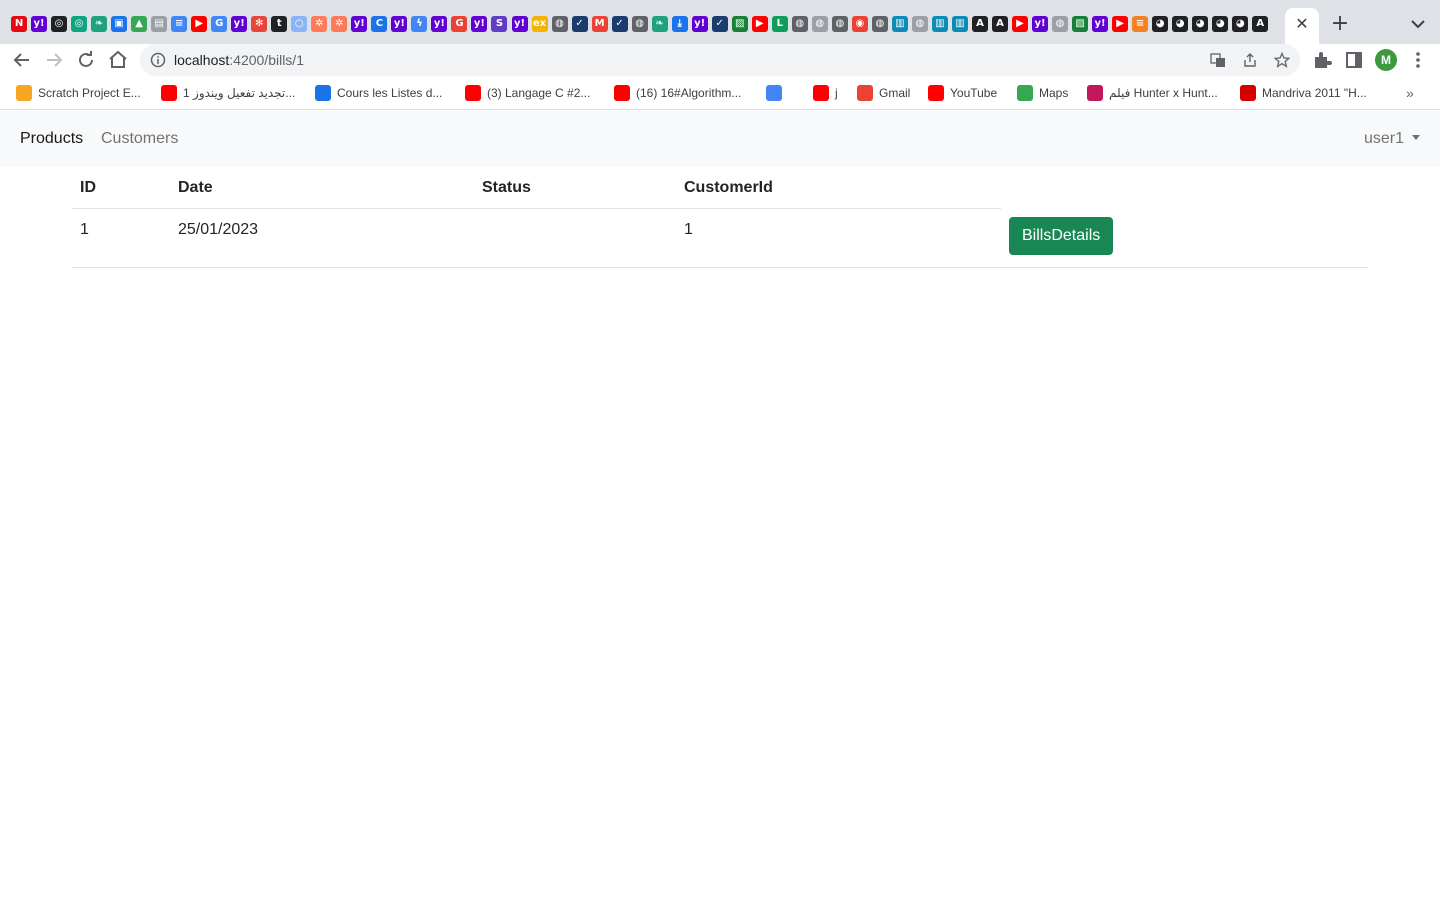 The width and height of the screenshot is (1440, 900). I want to click on site-info-icon, so click(158, 60).